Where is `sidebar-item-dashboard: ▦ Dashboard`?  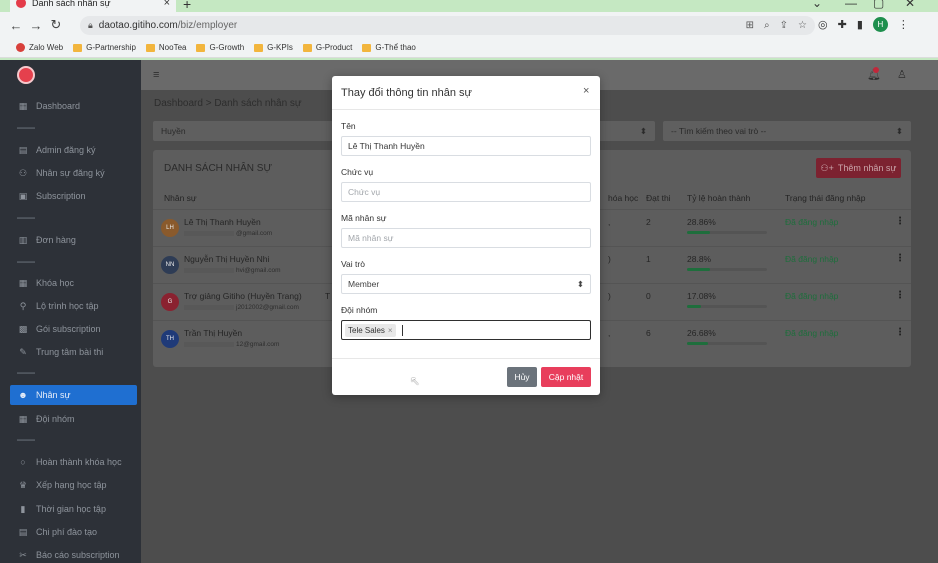 sidebar-item-dashboard: ▦ Dashboard is located at coordinates (73, 106).